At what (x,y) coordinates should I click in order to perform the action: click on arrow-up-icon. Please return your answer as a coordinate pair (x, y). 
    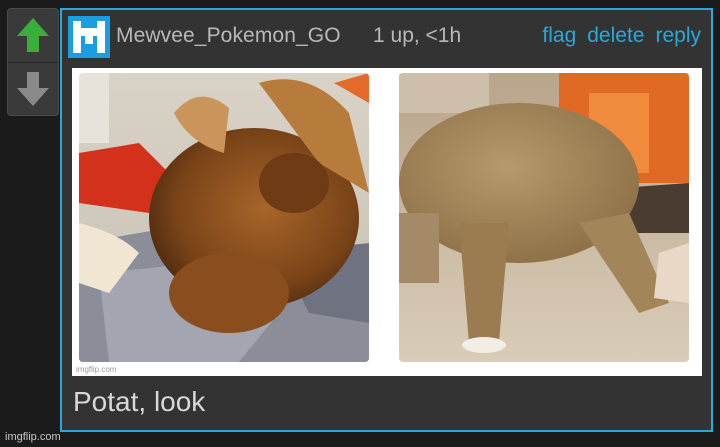
    Looking at the image, I should click on (33, 35).